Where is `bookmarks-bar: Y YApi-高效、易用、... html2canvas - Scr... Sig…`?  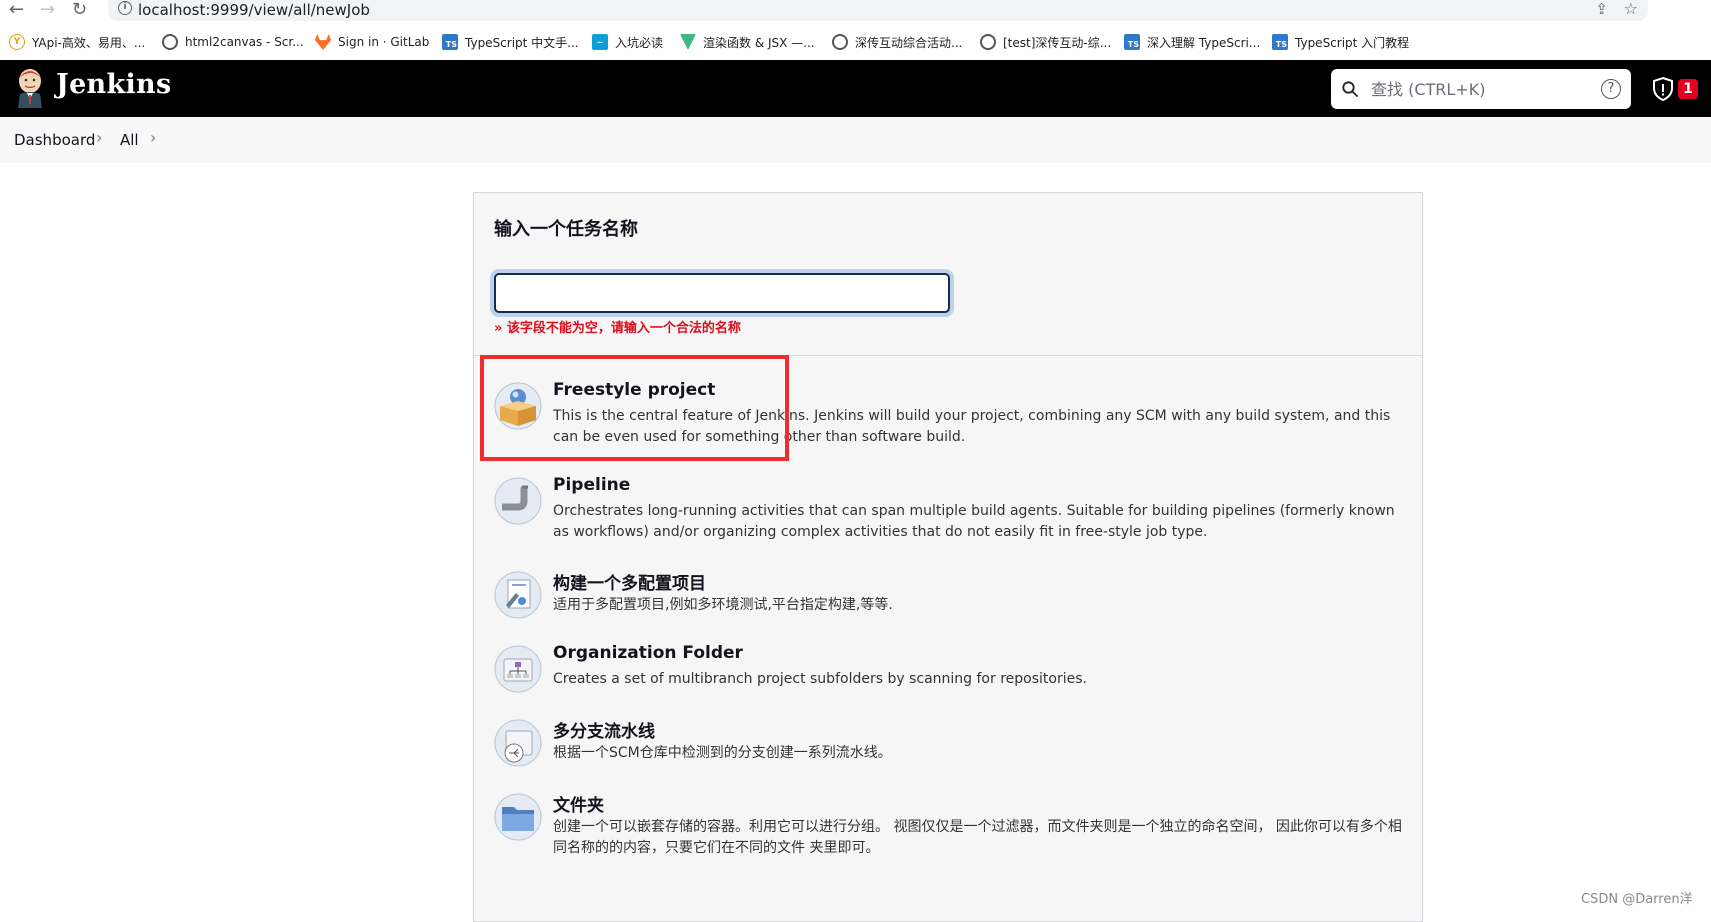 bookmarks-bar: Y YApi-高效、易用、... html2canvas - Scr... Sig… is located at coordinates (855, 43).